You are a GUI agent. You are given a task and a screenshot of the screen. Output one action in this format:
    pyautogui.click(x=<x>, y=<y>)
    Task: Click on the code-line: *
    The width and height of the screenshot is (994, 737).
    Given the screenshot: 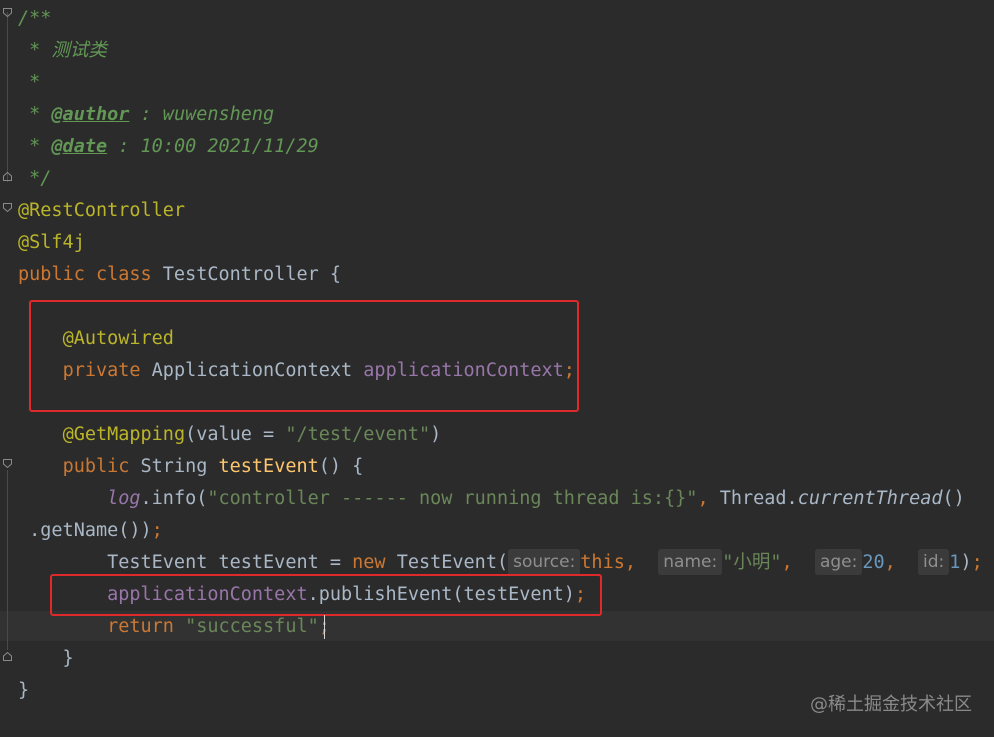 What is the action you would take?
    pyautogui.click(x=29, y=83)
    